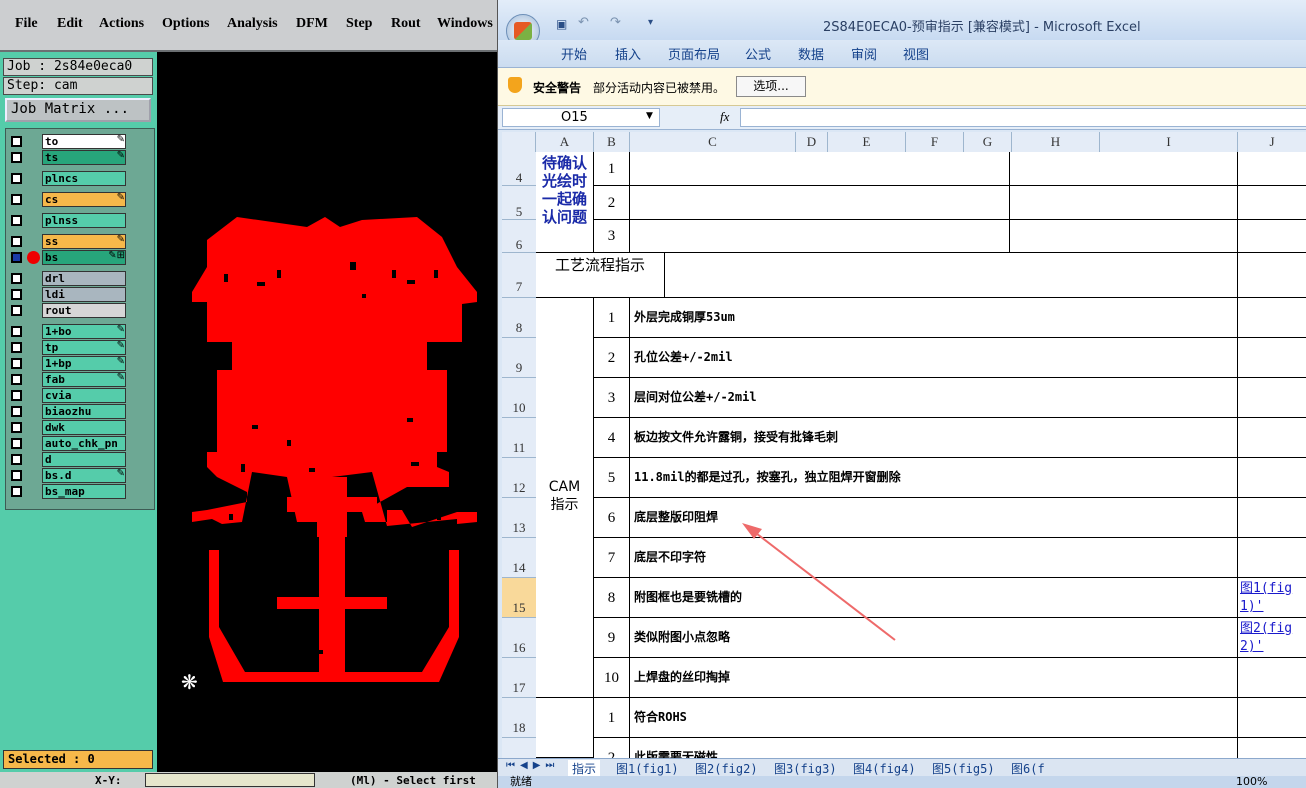 The width and height of the screenshot is (1306, 788). I want to click on menu-dfm: DFM, so click(312, 24).